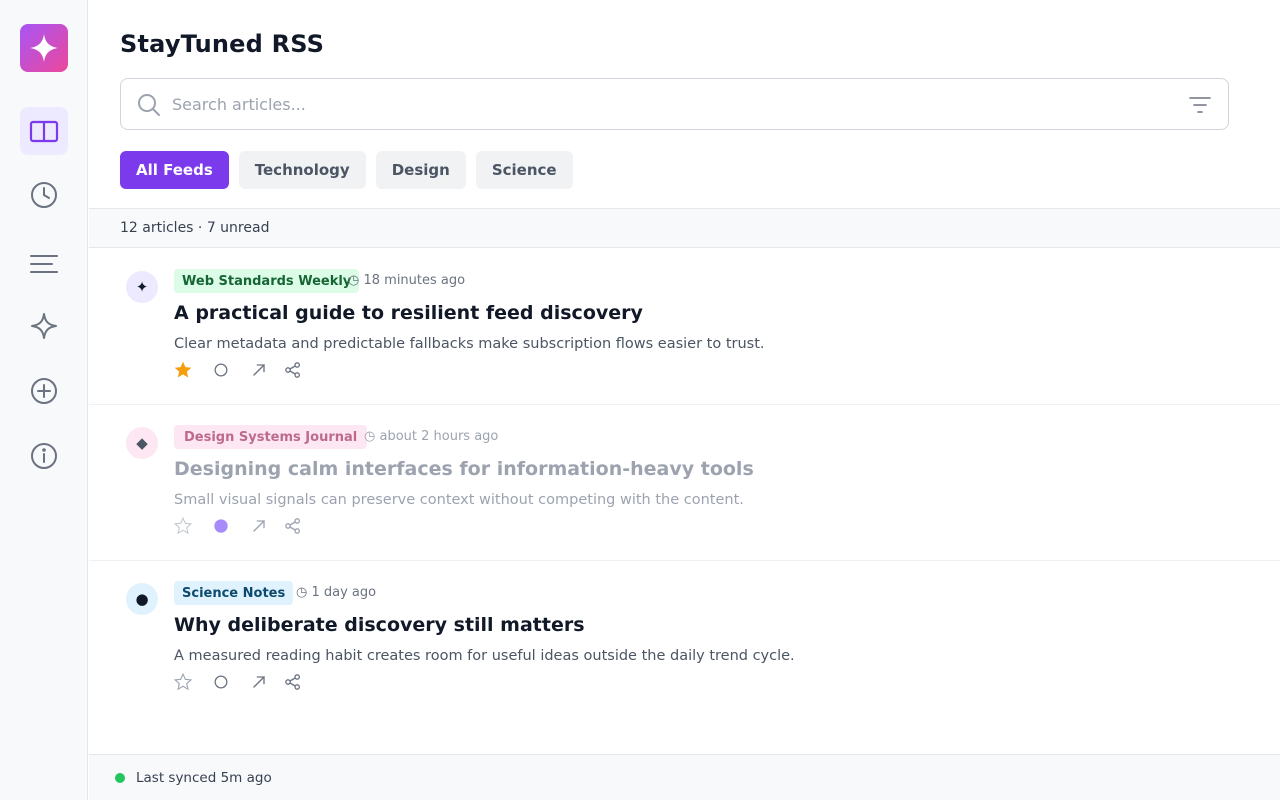 The image size is (1280, 800). Describe the element at coordinates (234, 593) in the screenshot. I see `feed-badge: Science Notes` at that location.